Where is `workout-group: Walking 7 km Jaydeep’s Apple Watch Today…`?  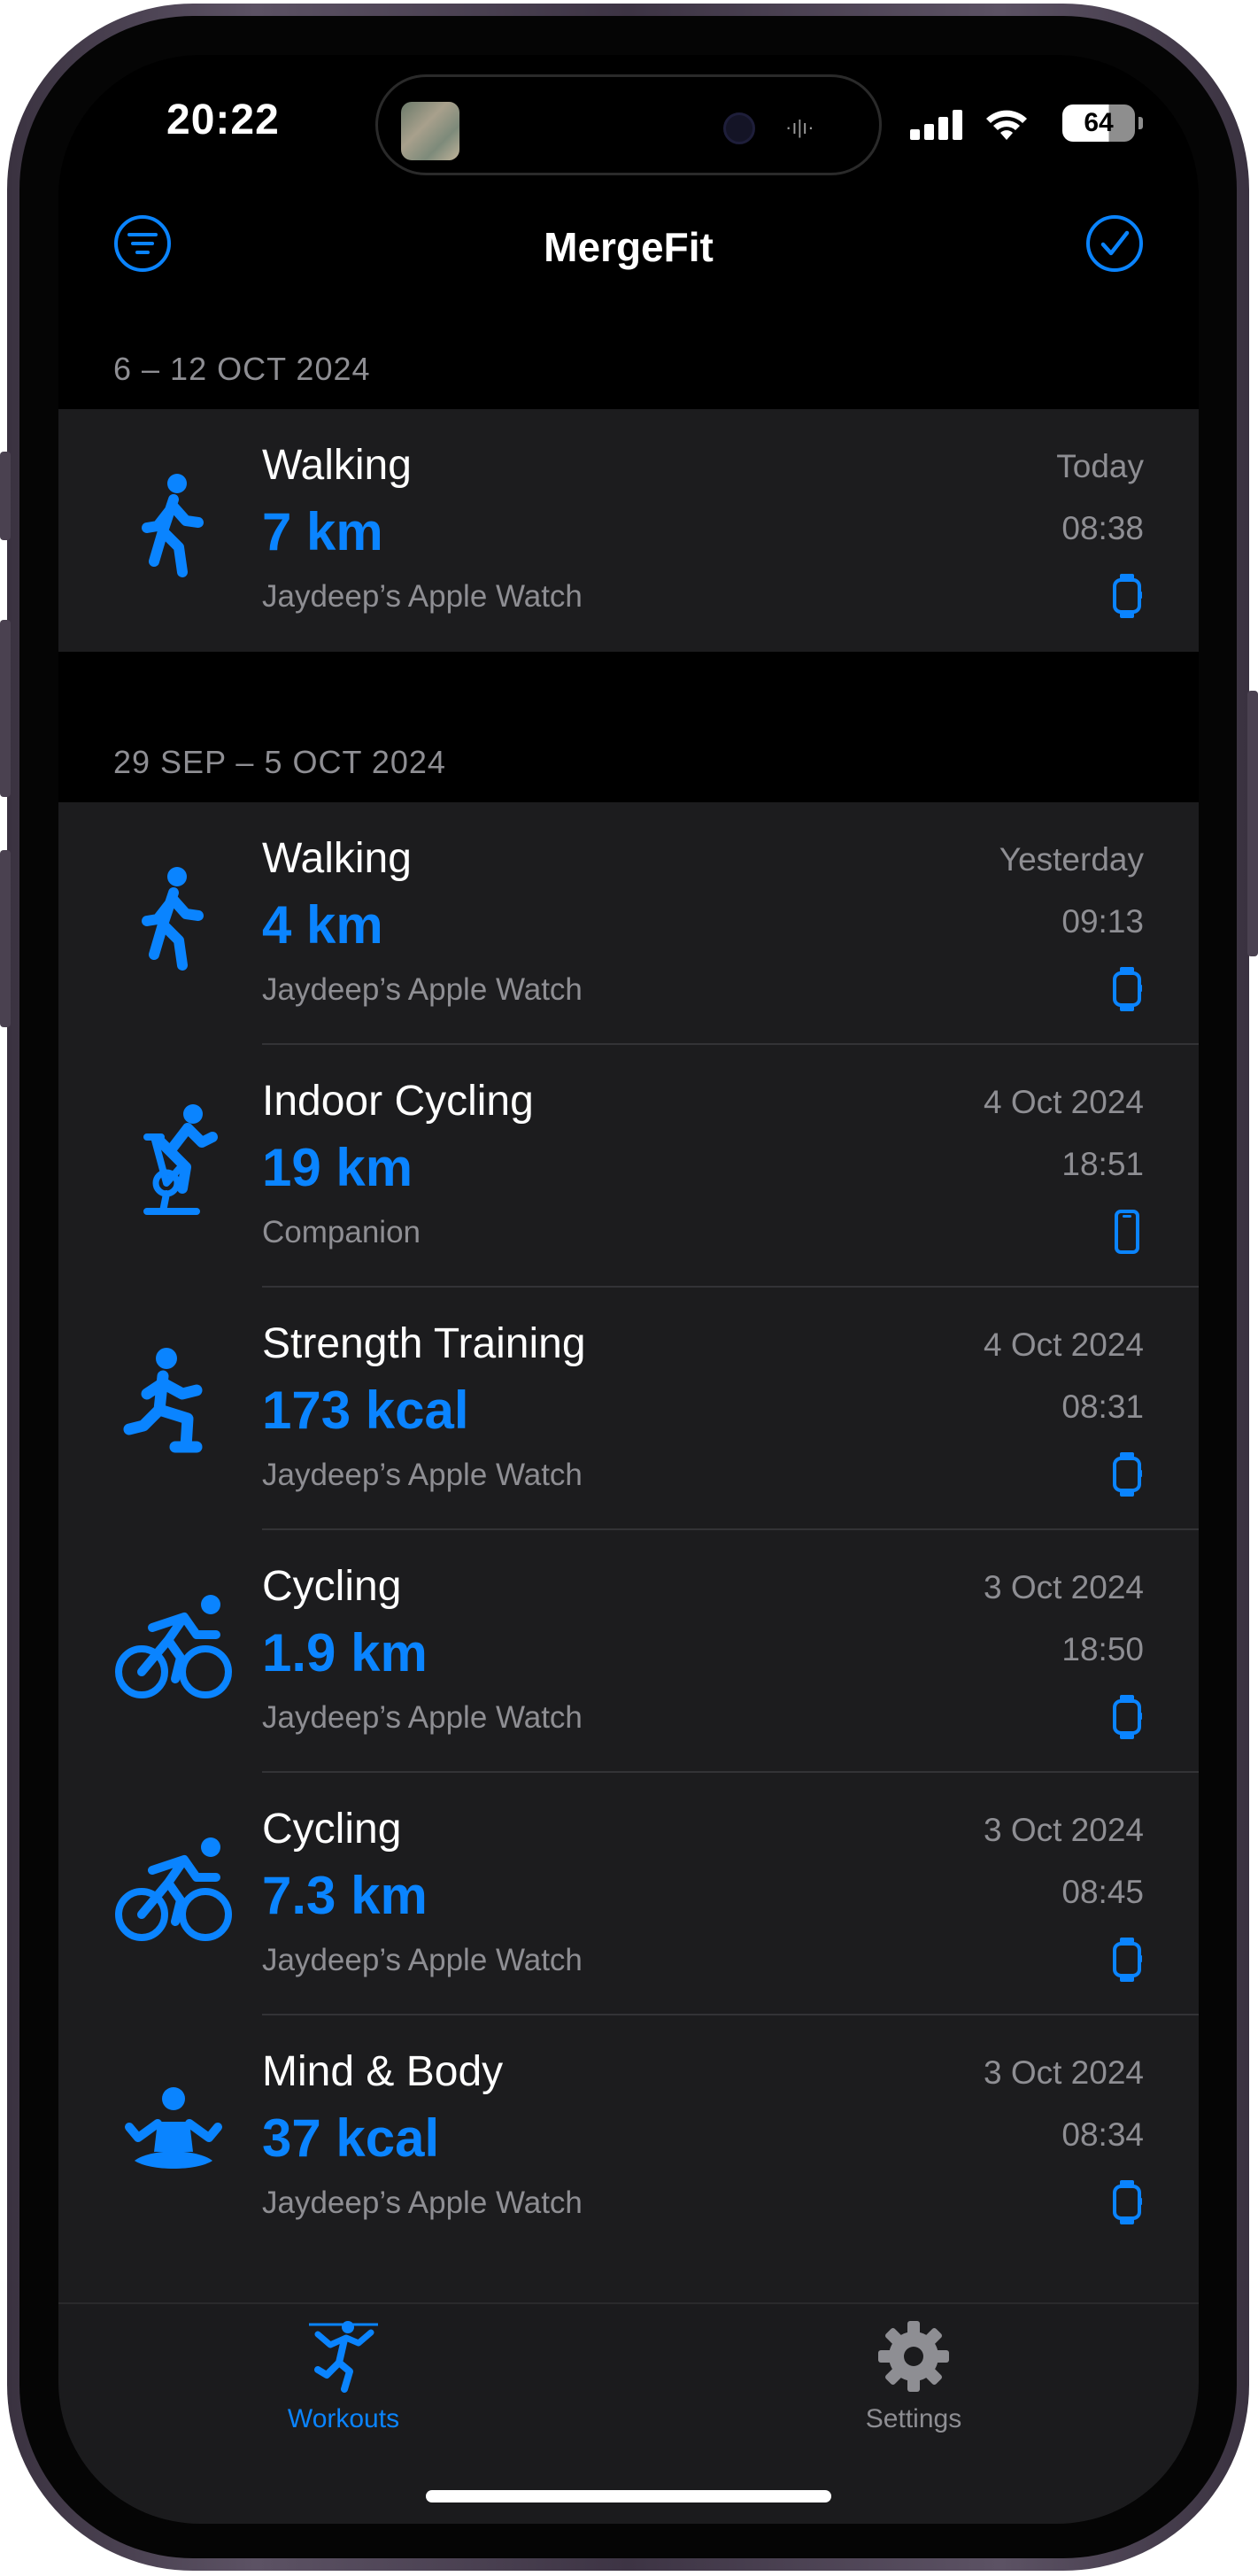 workout-group: Walking 7 km Jaydeep’s Apple Watch Today… is located at coordinates (629, 530).